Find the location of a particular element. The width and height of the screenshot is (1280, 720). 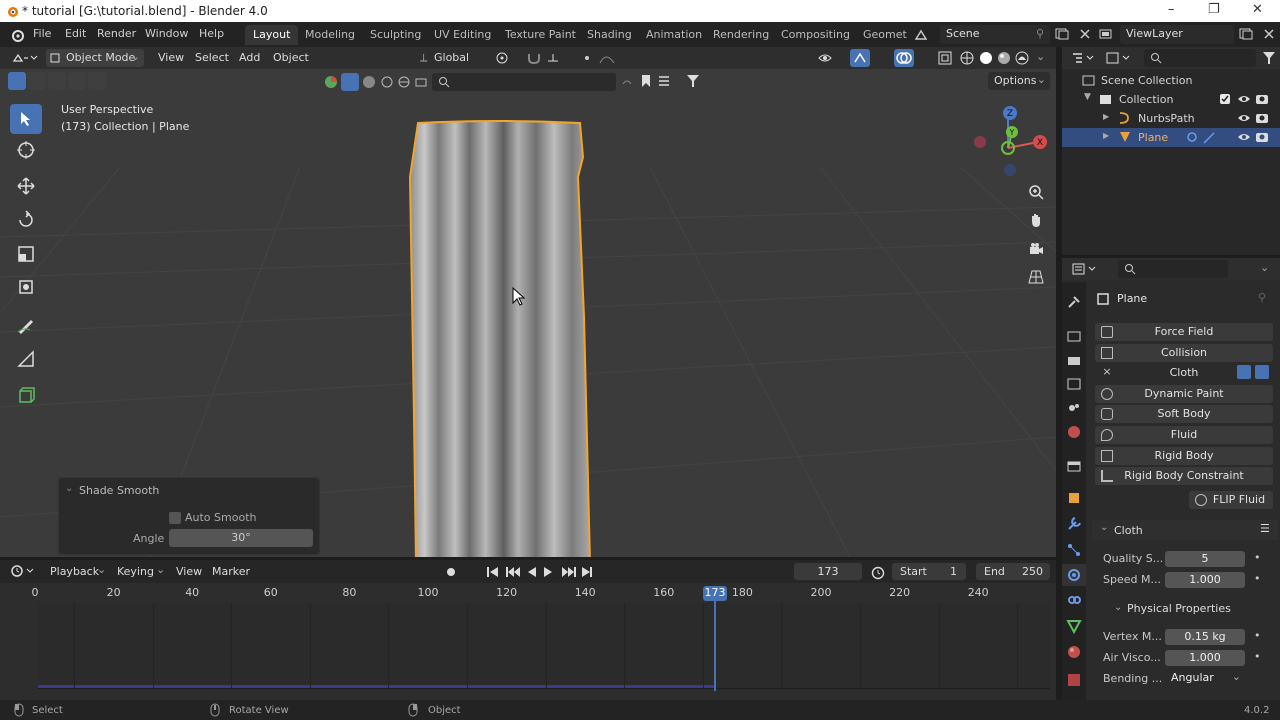

flip-fluid-button: FLIP Fluid is located at coordinates (1231, 500).